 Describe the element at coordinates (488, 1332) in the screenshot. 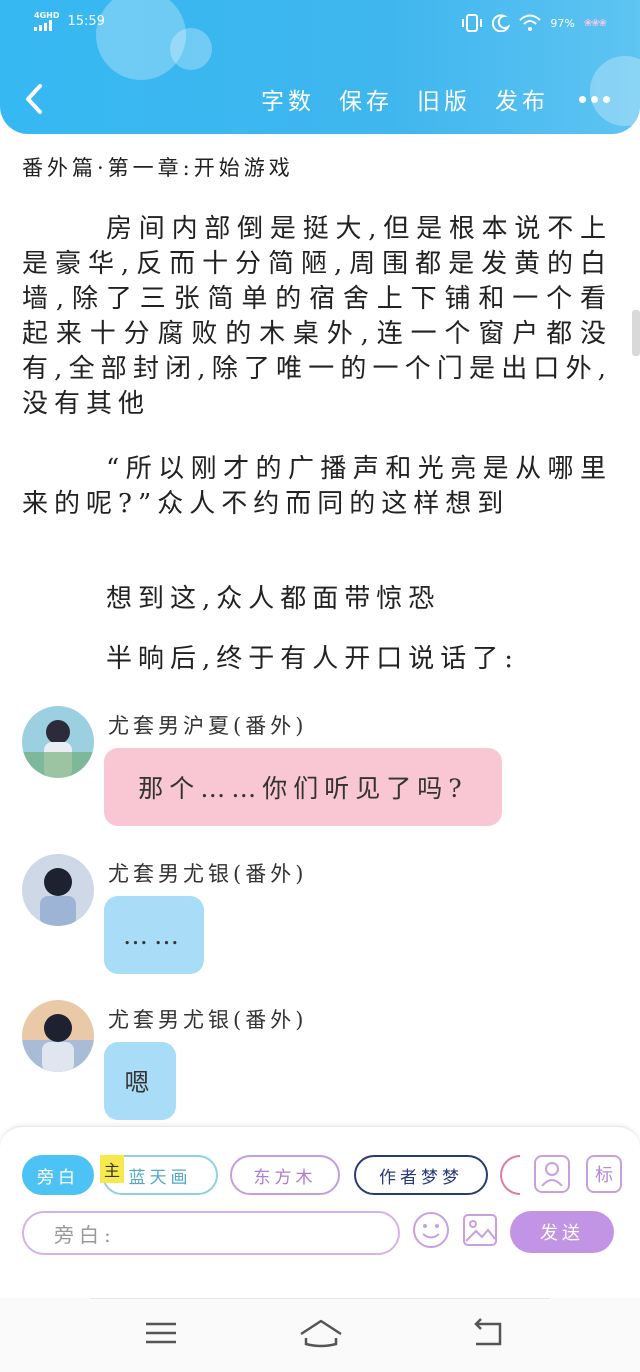

I see `return-icon` at that location.